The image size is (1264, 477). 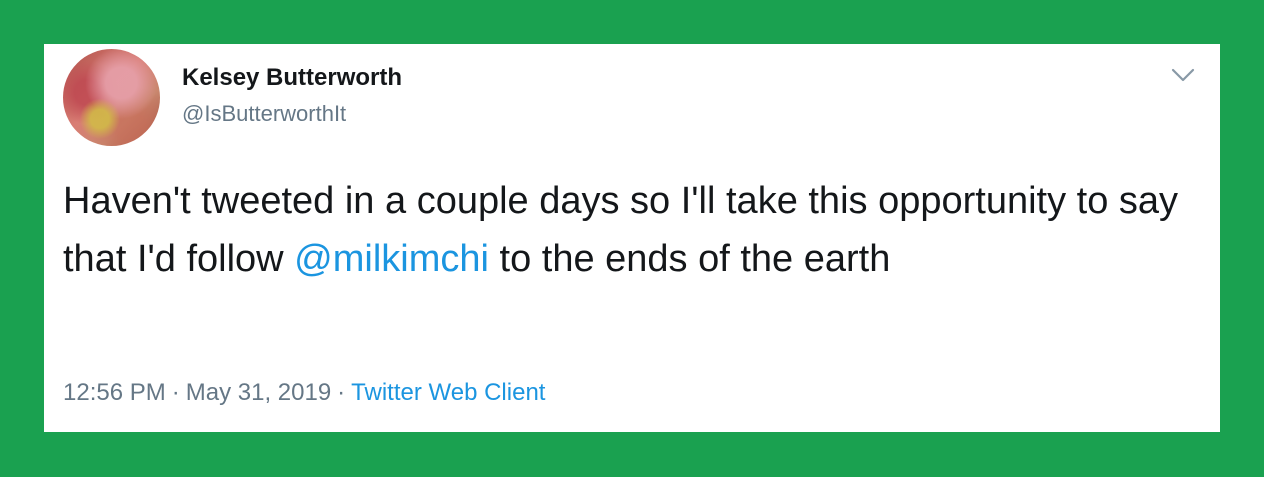 I want to click on tweet-meta: 12:56 PM · May 31, 2019 · Twitter Web Client, so click(x=304, y=393).